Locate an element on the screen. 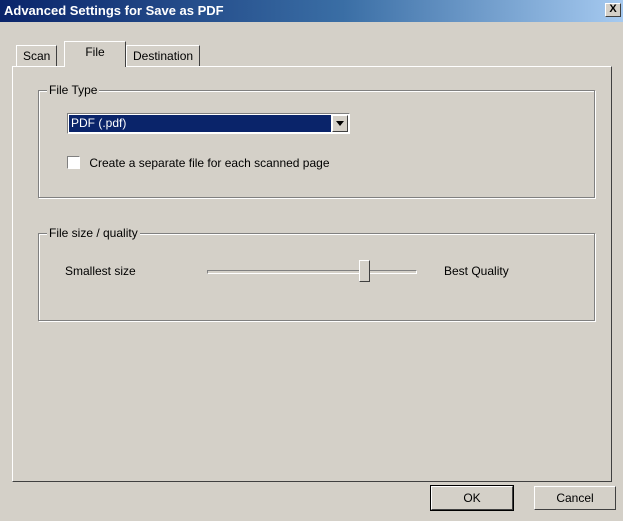 The width and height of the screenshot is (623, 521). file-size-quality-group-label: File size / quality is located at coordinates (93, 233).